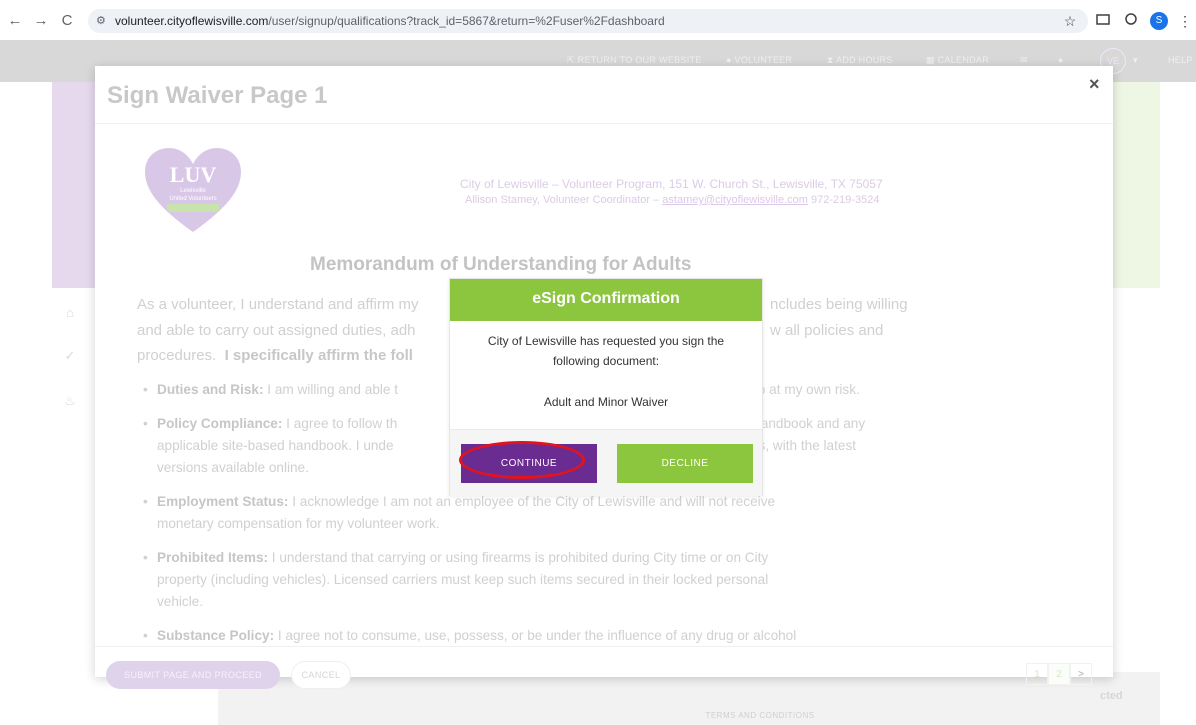 The height and width of the screenshot is (725, 1196). I want to click on check-icon: ✓, so click(70, 355).